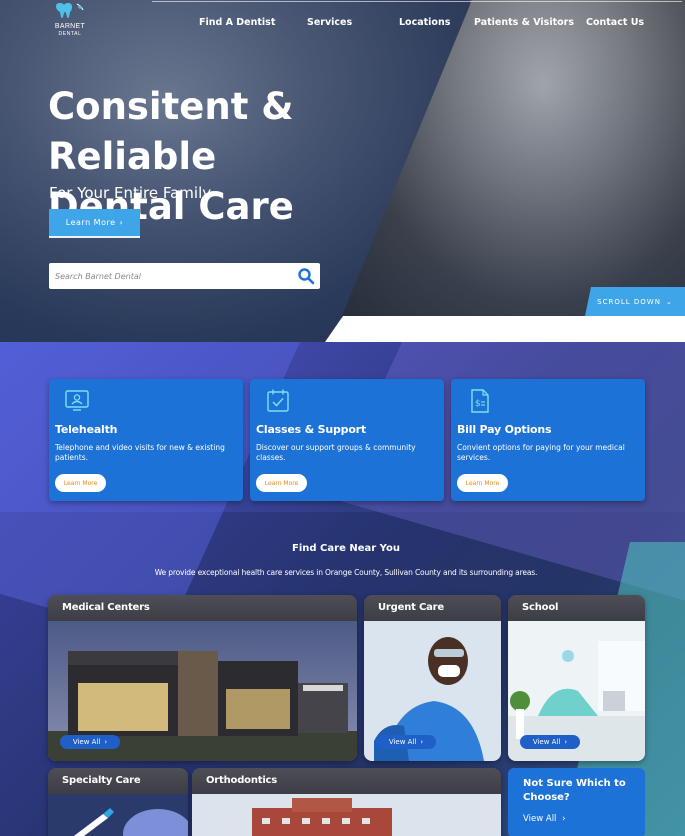 The height and width of the screenshot is (836, 685). Describe the element at coordinates (576, 678) in the screenshot. I see `care-card-school: School View All ›` at that location.